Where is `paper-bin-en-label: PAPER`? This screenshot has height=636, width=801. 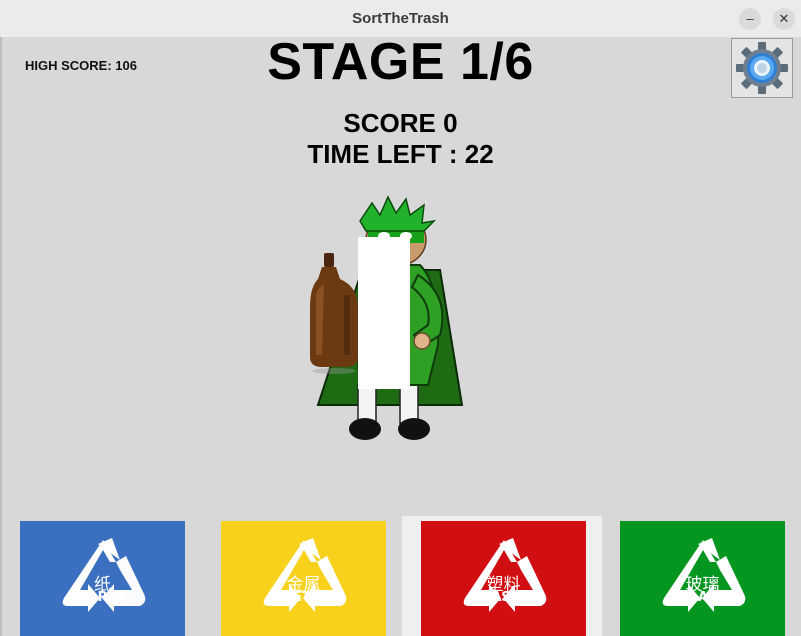
paper-bin-en-label: PAPER is located at coordinates (102, 597).